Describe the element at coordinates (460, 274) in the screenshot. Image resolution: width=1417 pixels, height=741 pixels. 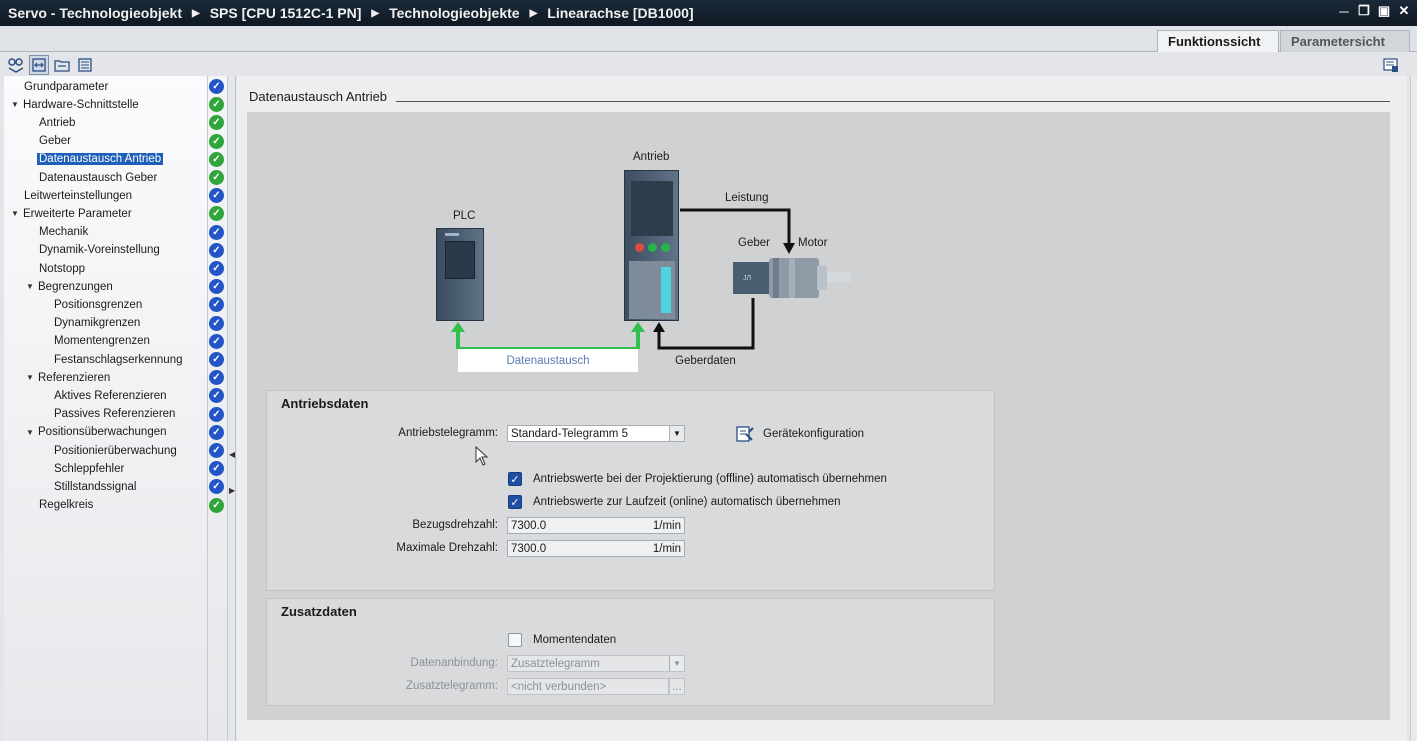
I see `plc-device-icon` at that location.